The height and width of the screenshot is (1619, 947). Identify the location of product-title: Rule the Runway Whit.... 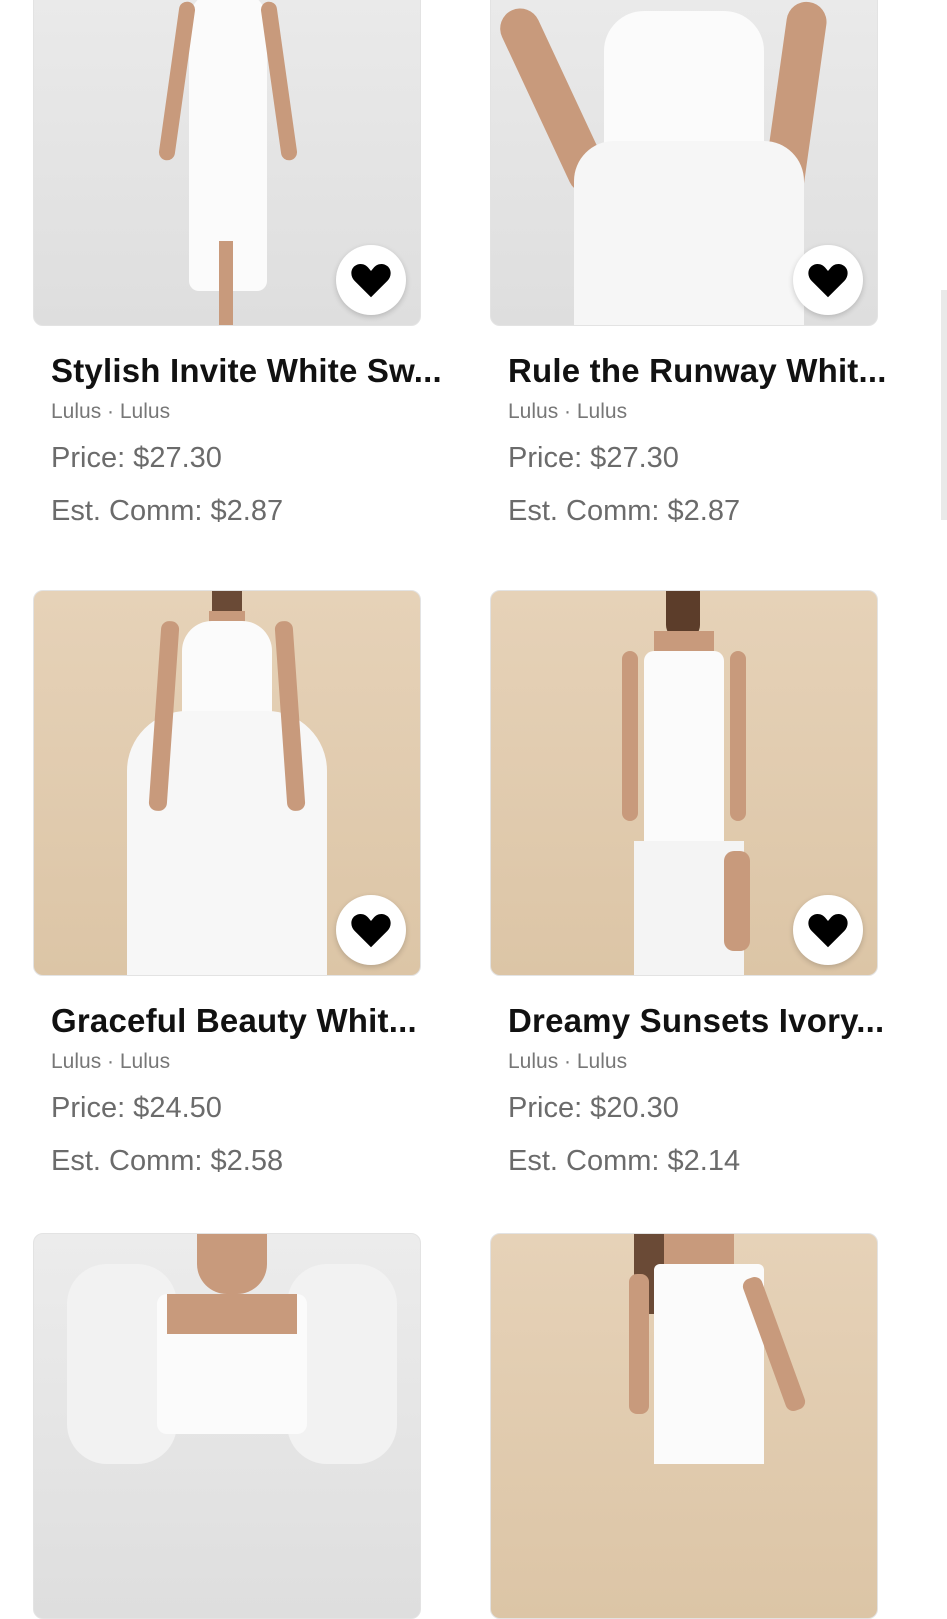
(697, 371).